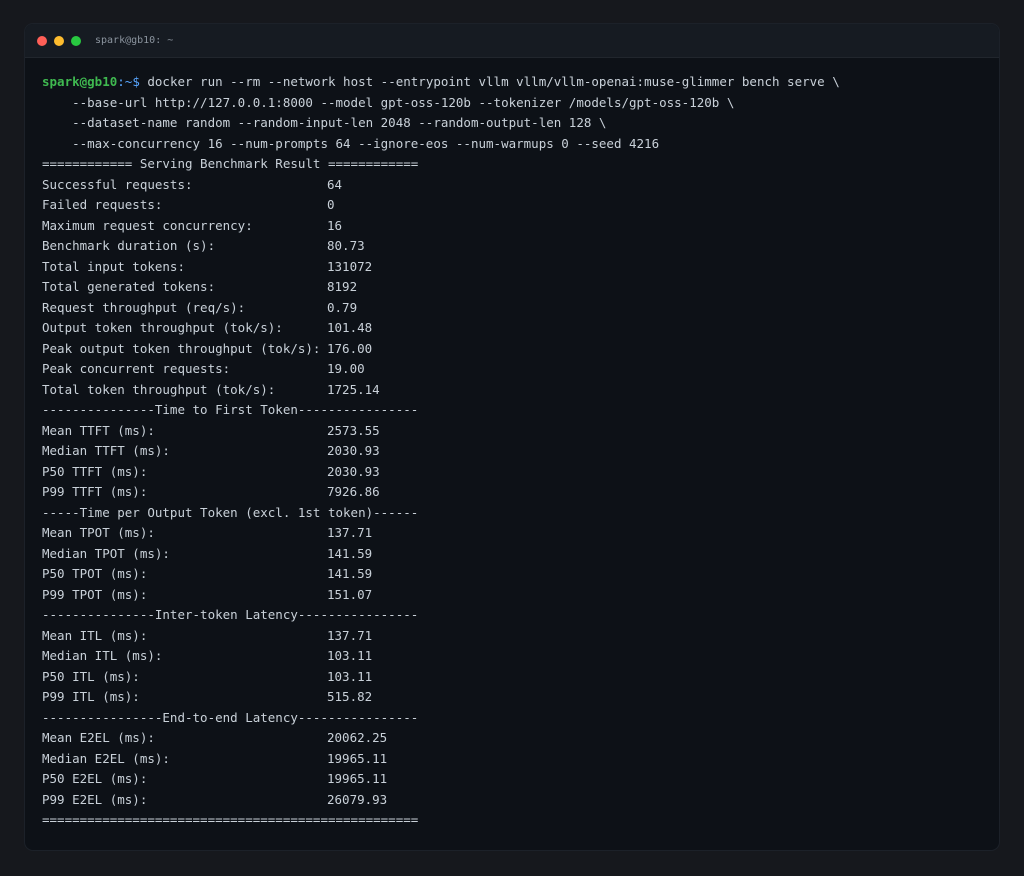  What do you see at coordinates (346, 368) in the screenshot?
I see `stat-value: 19.00` at bounding box center [346, 368].